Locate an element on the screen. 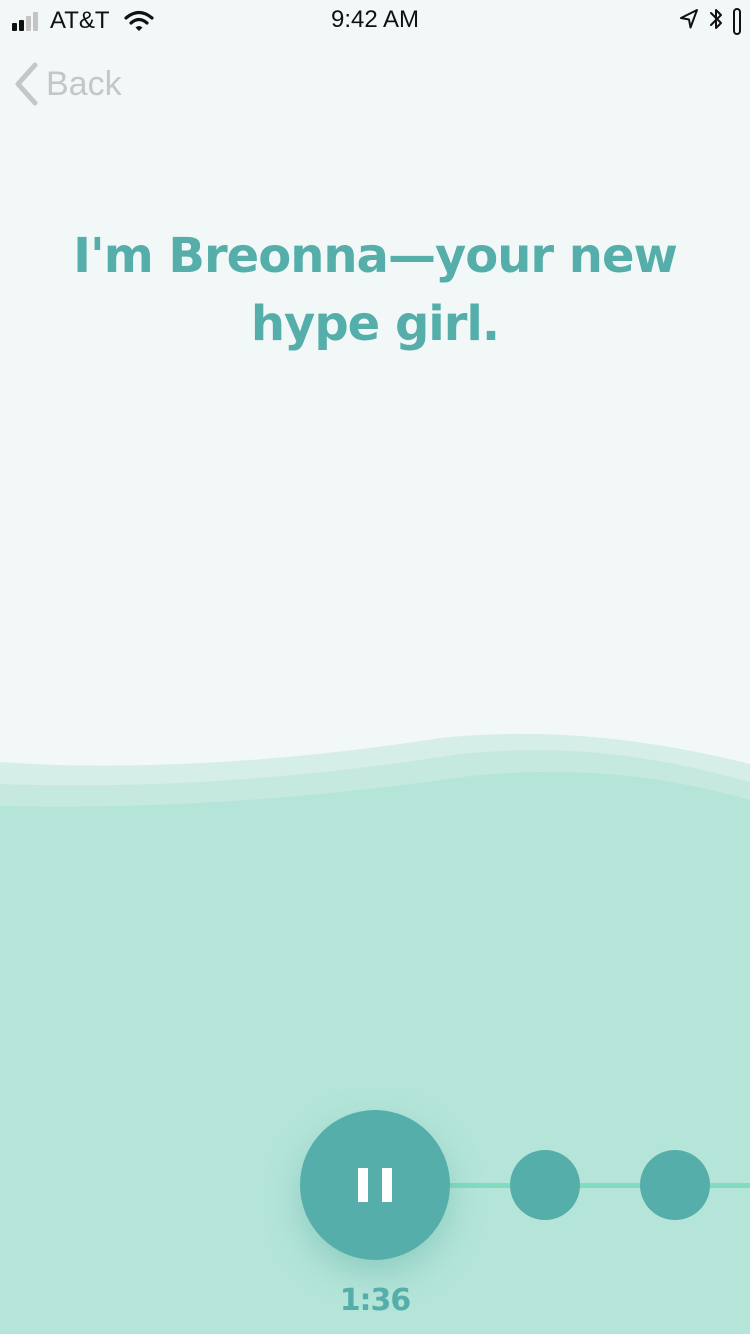 The width and height of the screenshot is (750, 1334). pause-button is located at coordinates (375, 1185).